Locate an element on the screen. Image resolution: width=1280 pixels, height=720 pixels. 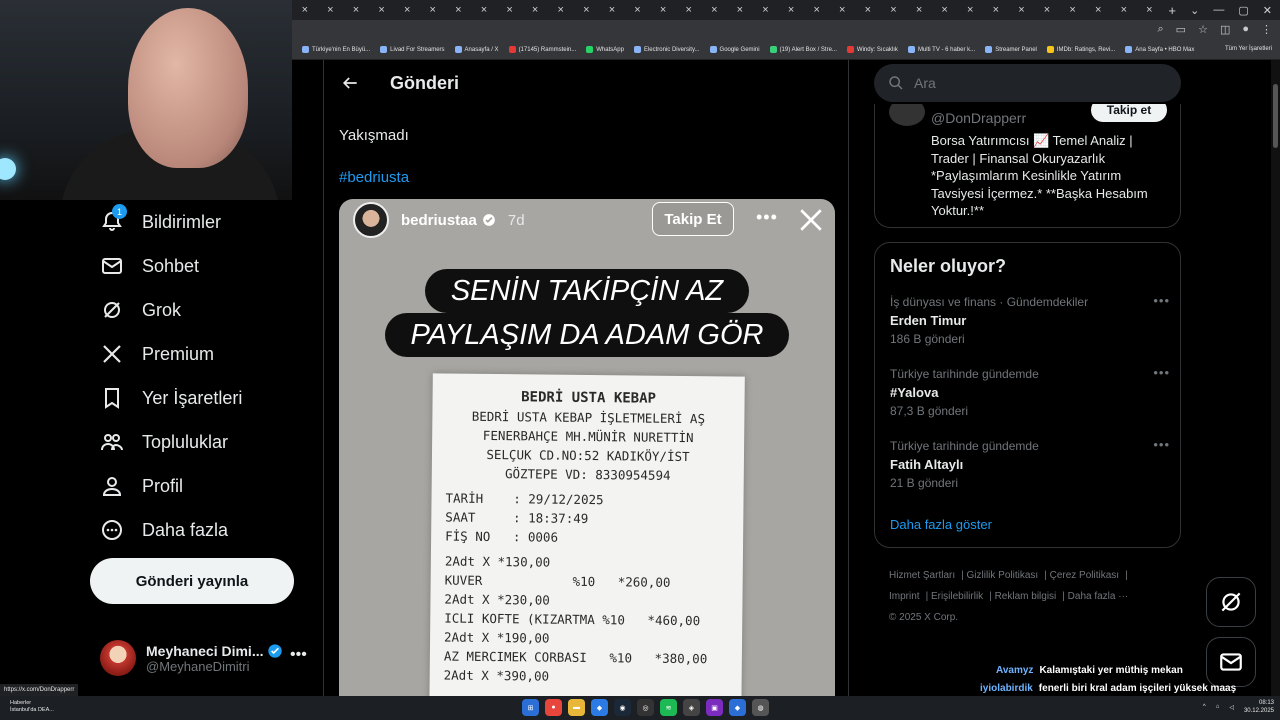
cast-icon: ▭ is located at coordinates (1181, 29).